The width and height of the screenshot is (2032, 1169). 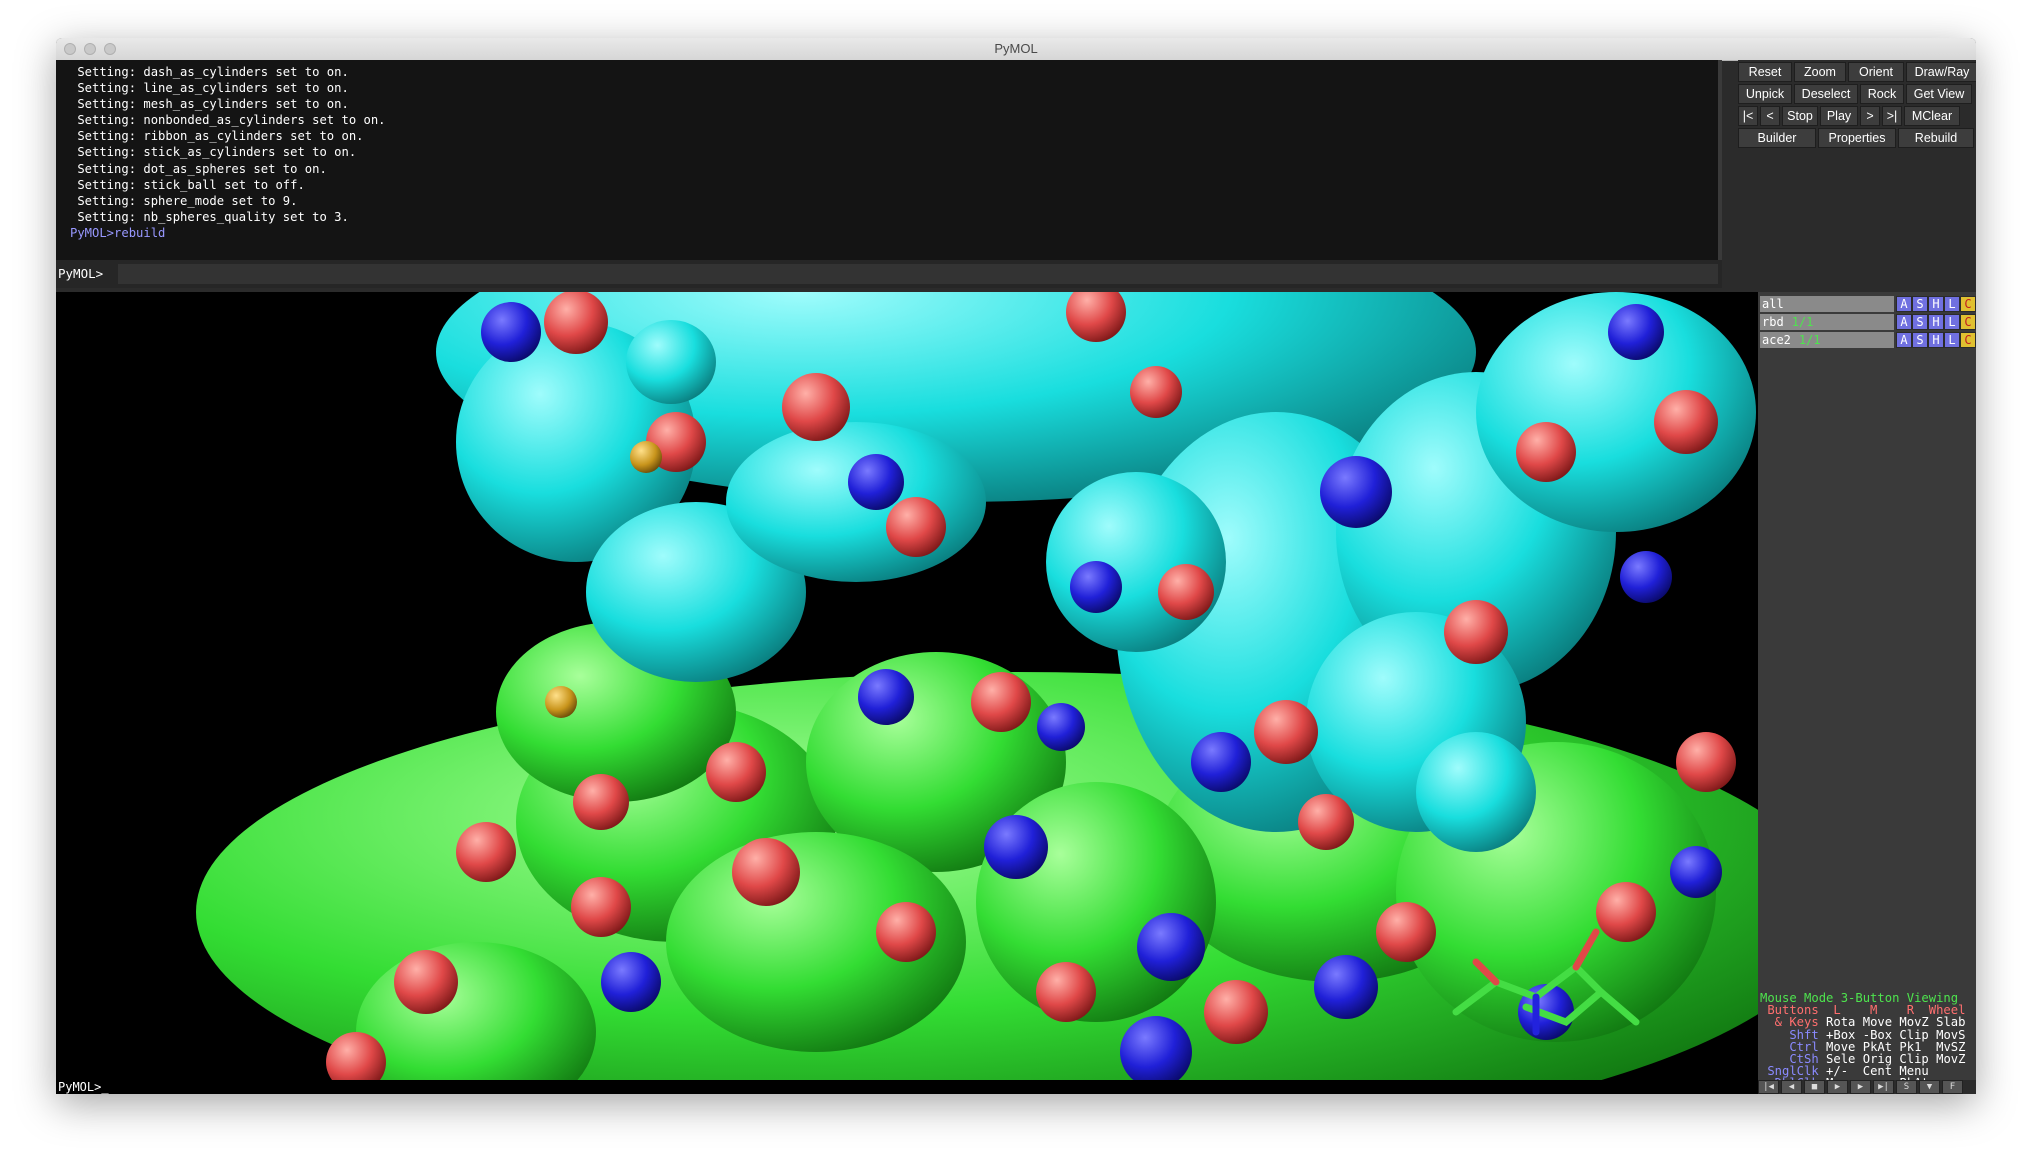 What do you see at coordinates (209, 104) in the screenshot?
I see `console-line: Setting: mesh_as_cylinders set to on.` at bounding box center [209, 104].